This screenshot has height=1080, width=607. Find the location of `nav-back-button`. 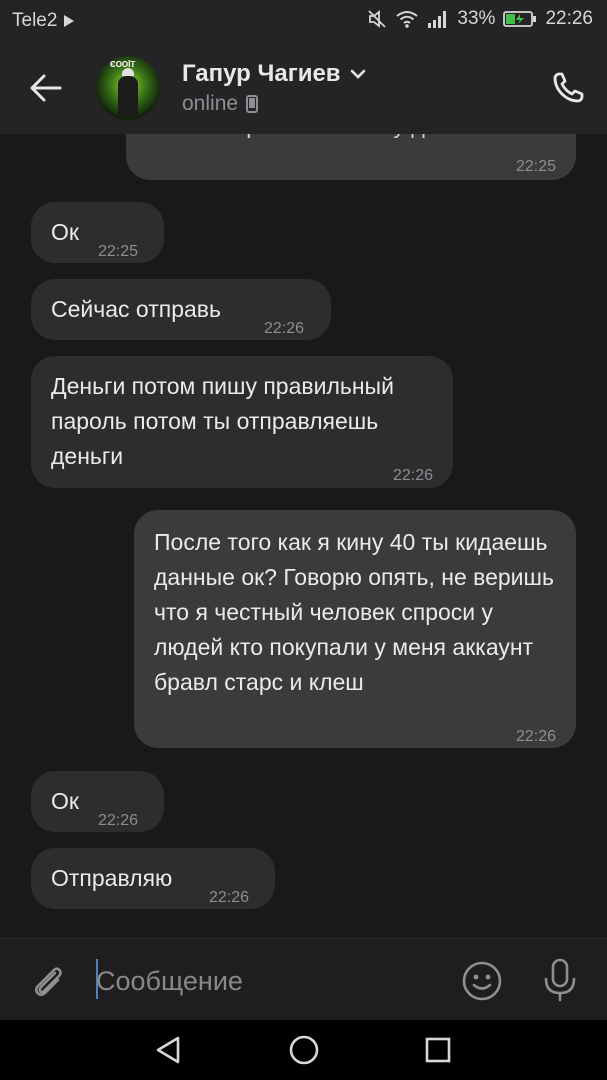

nav-back-button is located at coordinates (168, 1050).